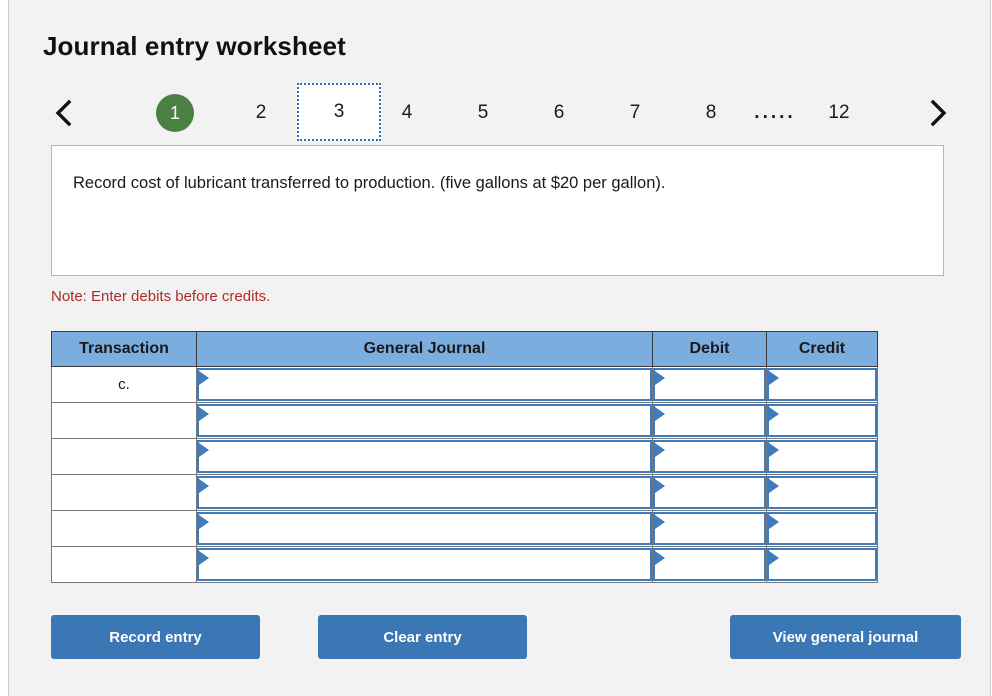 Image resolution: width=992 pixels, height=696 pixels. Describe the element at coordinates (839, 113) in the screenshot. I see `page-item-12: 12` at that location.